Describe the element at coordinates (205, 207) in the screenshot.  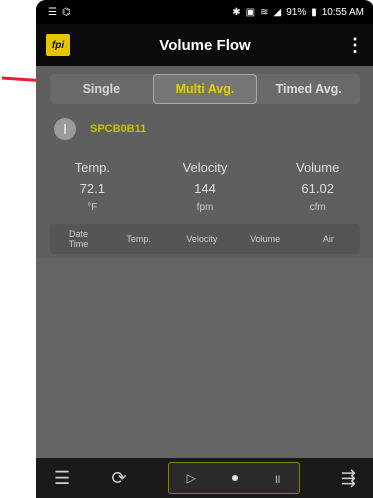
I see `reading-unit: fpm` at that location.